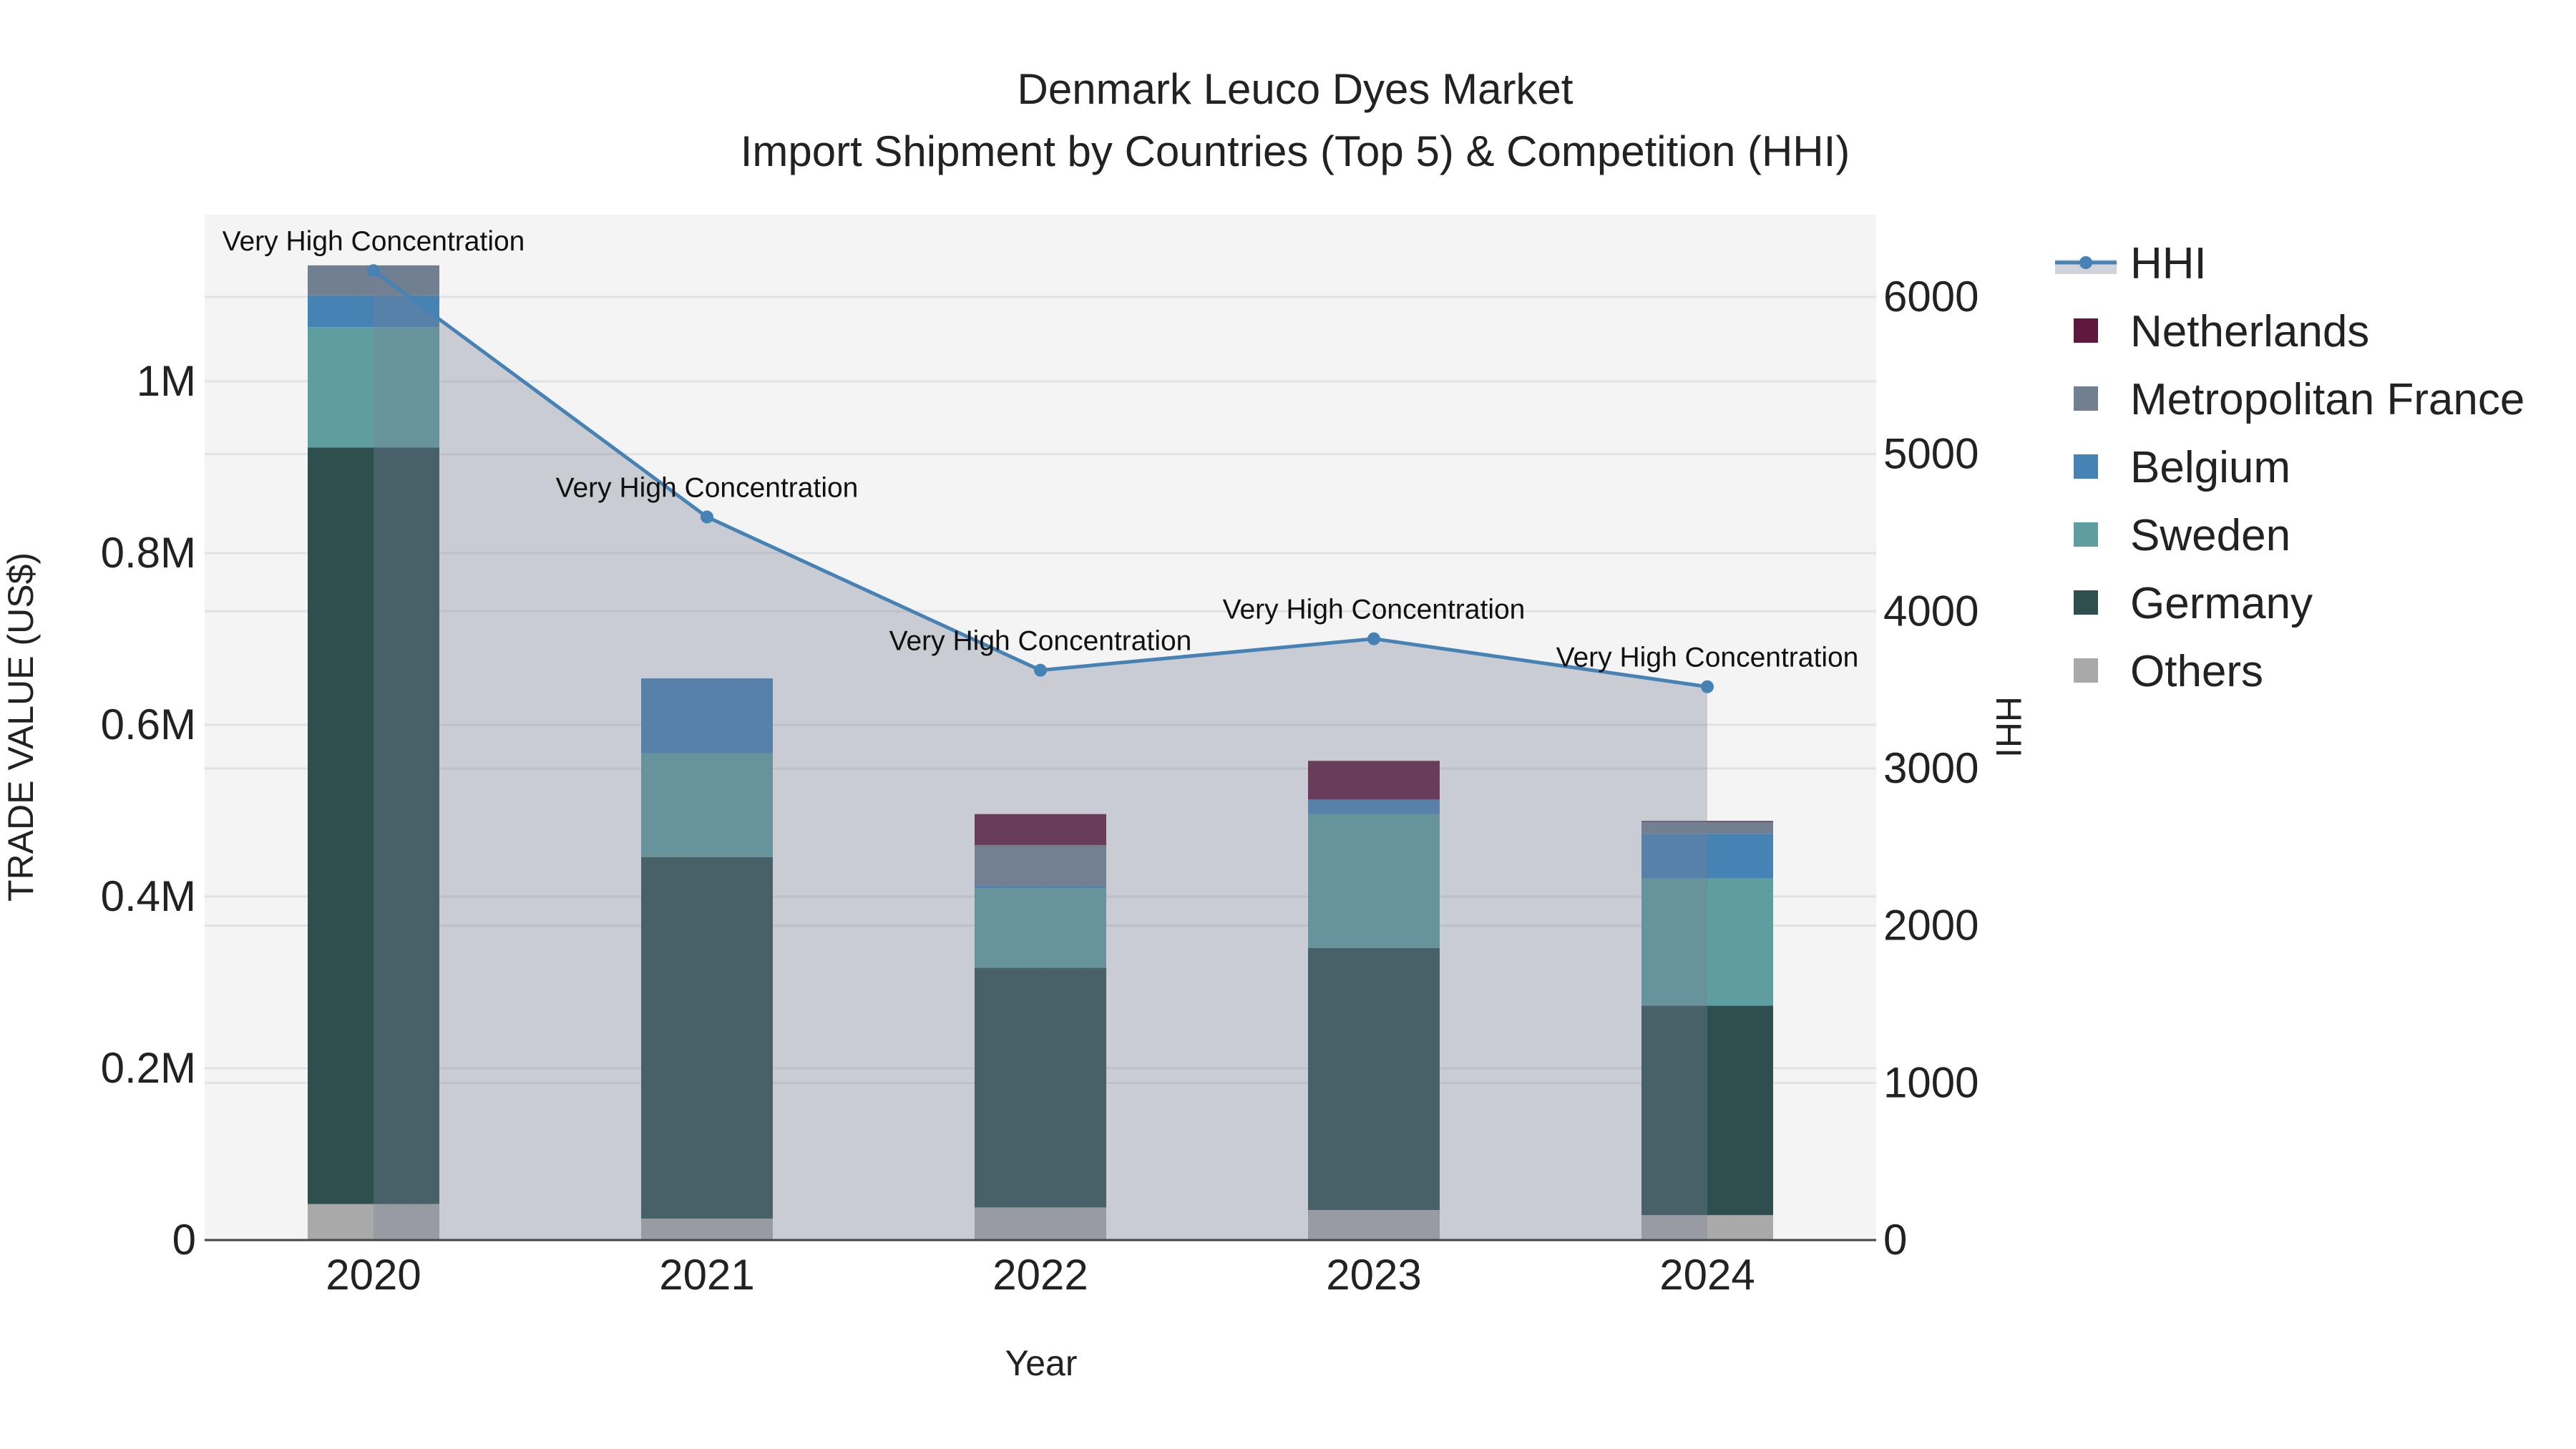  What do you see at coordinates (148, 896) in the screenshot?
I see `y-tick-label: 0.4M` at bounding box center [148, 896].